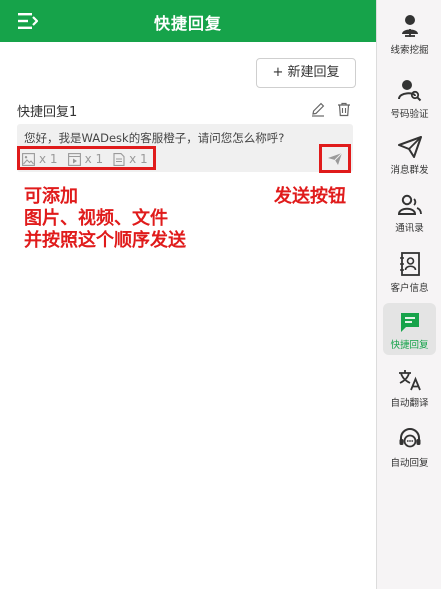 Image resolution: width=441 pixels, height=589 pixels. Describe the element at coordinates (344, 109) in the screenshot. I see `trash-icon` at that location.